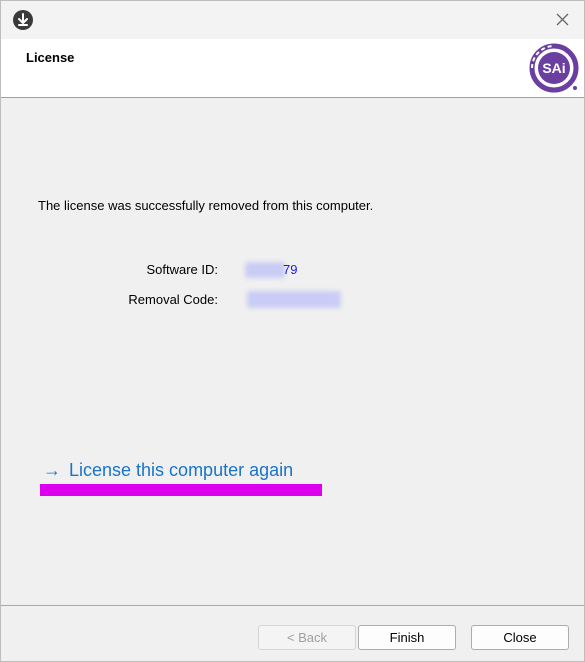 The width and height of the screenshot is (585, 662). Describe the element at coordinates (265, 270) in the screenshot. I see `software-id-redacted` at that location.